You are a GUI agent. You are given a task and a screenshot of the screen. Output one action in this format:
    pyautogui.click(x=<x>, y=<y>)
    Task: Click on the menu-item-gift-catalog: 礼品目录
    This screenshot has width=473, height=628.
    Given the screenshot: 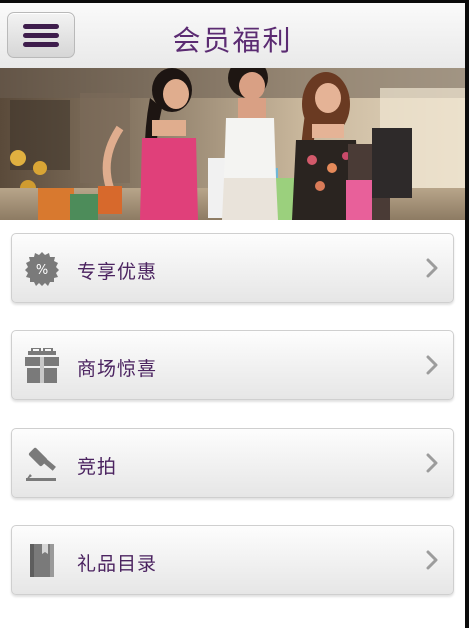 What is the action you would take?
    pyautogui.click(x=232, y=560)
    